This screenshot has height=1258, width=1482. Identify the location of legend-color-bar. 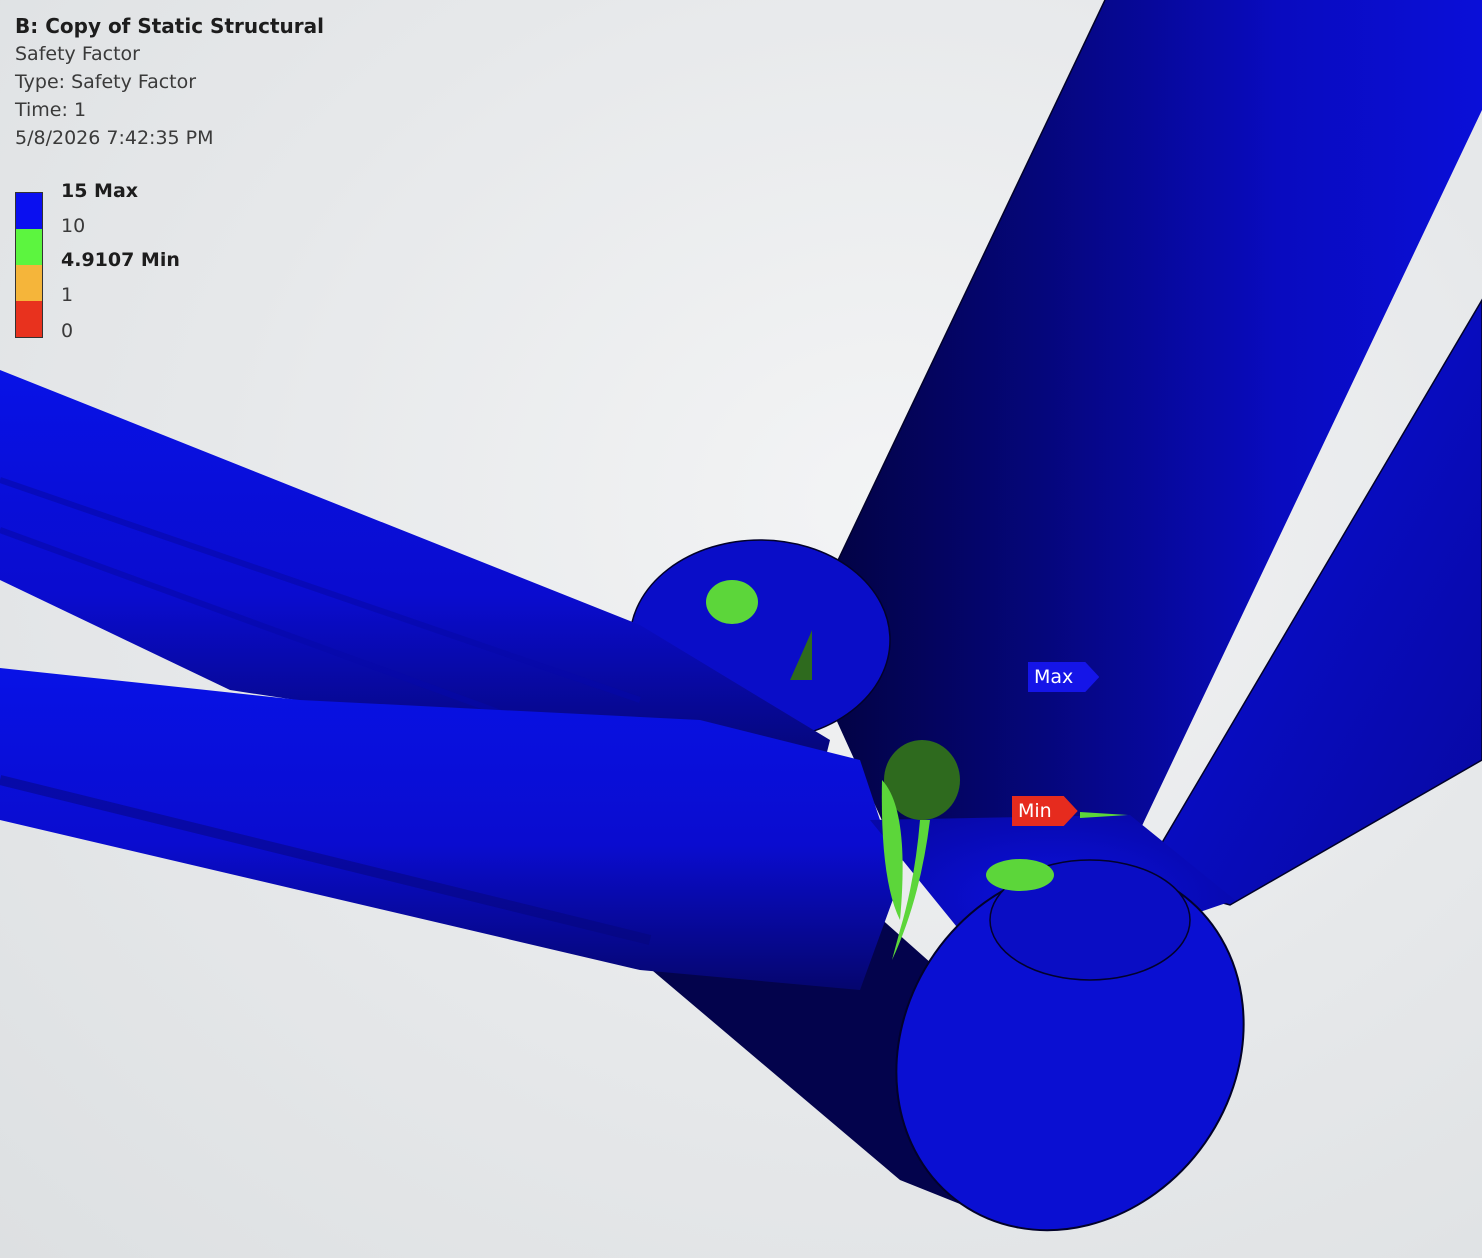
(29, 265).